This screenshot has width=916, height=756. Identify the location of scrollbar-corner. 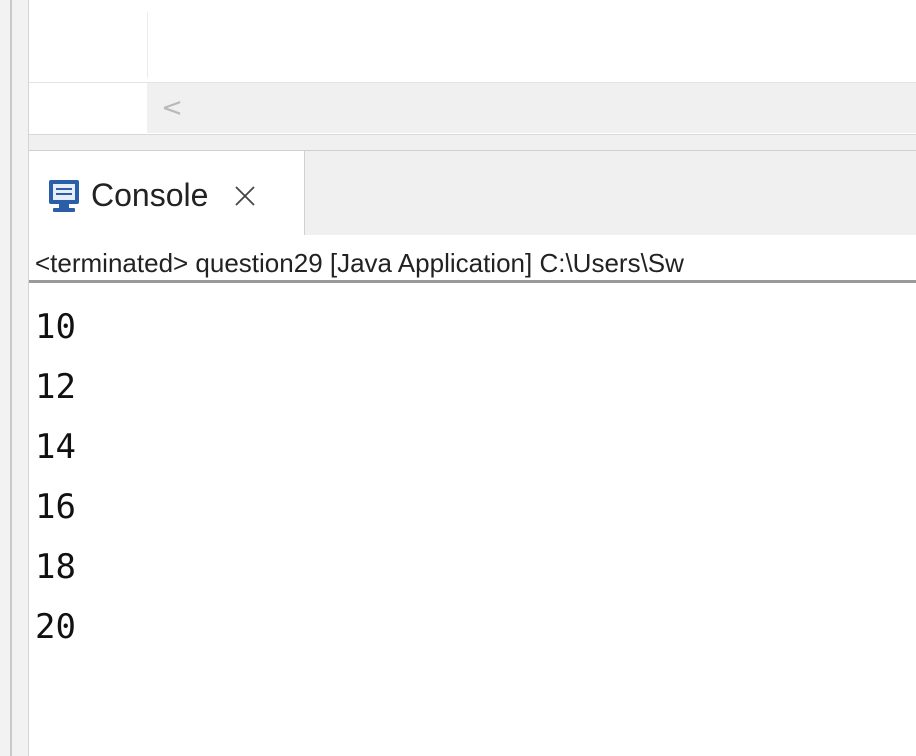
(88, 108).